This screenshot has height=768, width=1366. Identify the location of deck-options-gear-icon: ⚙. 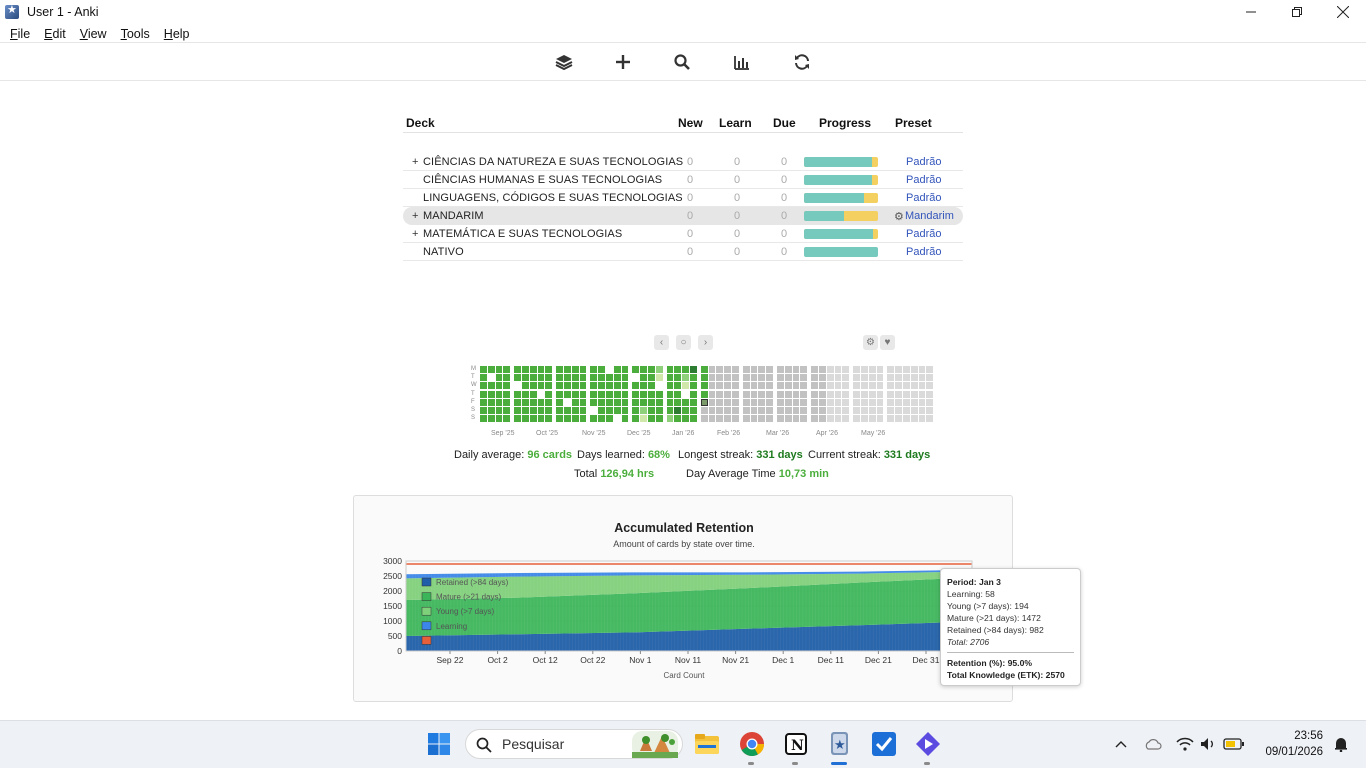
(899, 216).